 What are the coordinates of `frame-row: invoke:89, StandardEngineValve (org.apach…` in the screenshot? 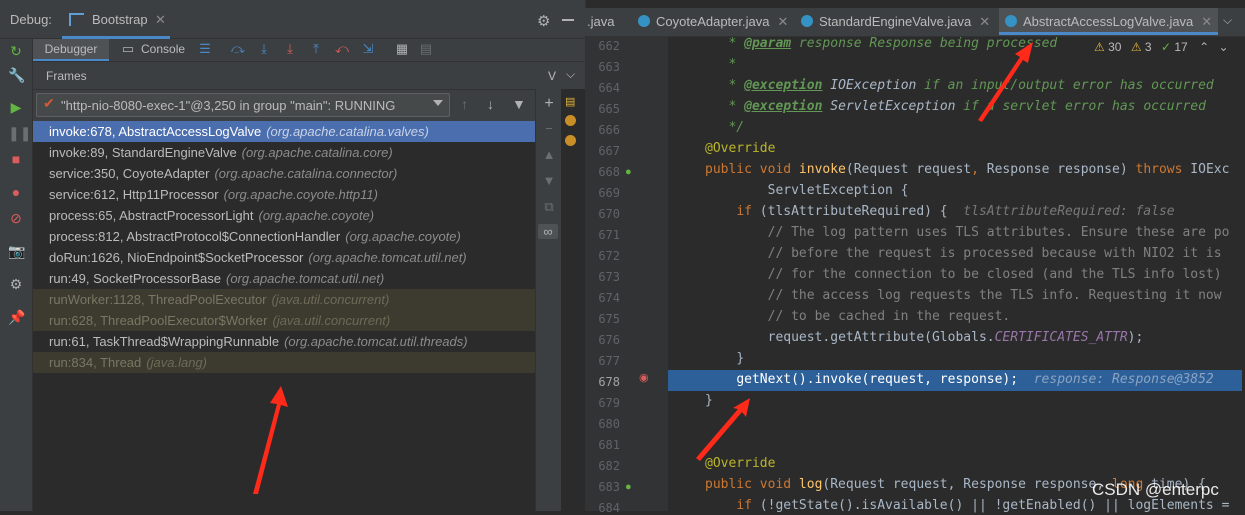 It's located at (284, 152).